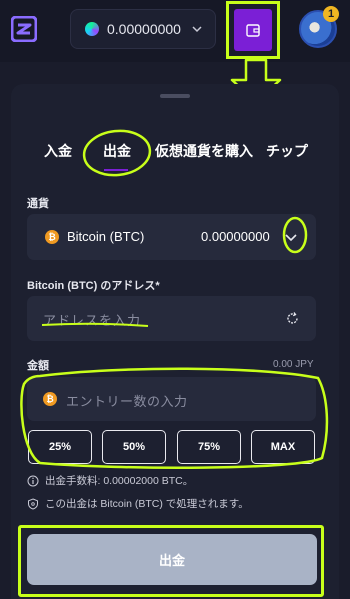  What do you see at coordinates (24, 29) in the screenshot?
I see `app-logo-icon` at bounding box center [24, 29].